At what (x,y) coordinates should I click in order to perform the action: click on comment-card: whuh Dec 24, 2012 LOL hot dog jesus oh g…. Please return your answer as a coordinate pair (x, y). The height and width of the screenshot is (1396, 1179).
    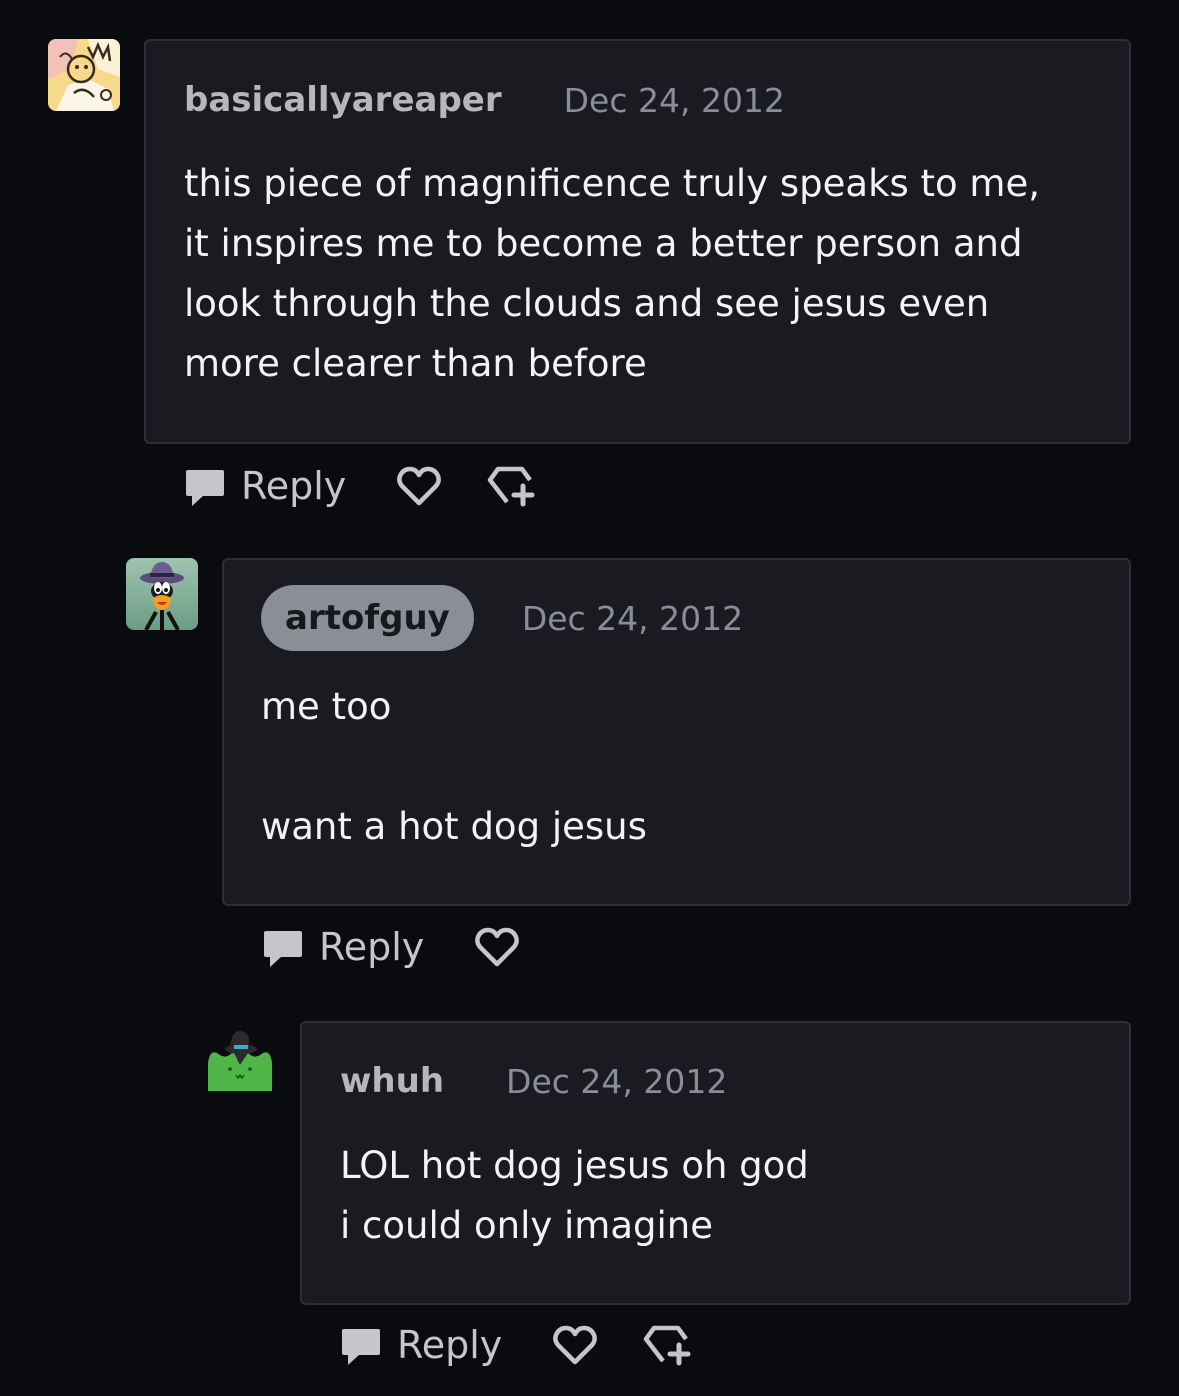
    Looking at the image, I should click on (715, 1163).